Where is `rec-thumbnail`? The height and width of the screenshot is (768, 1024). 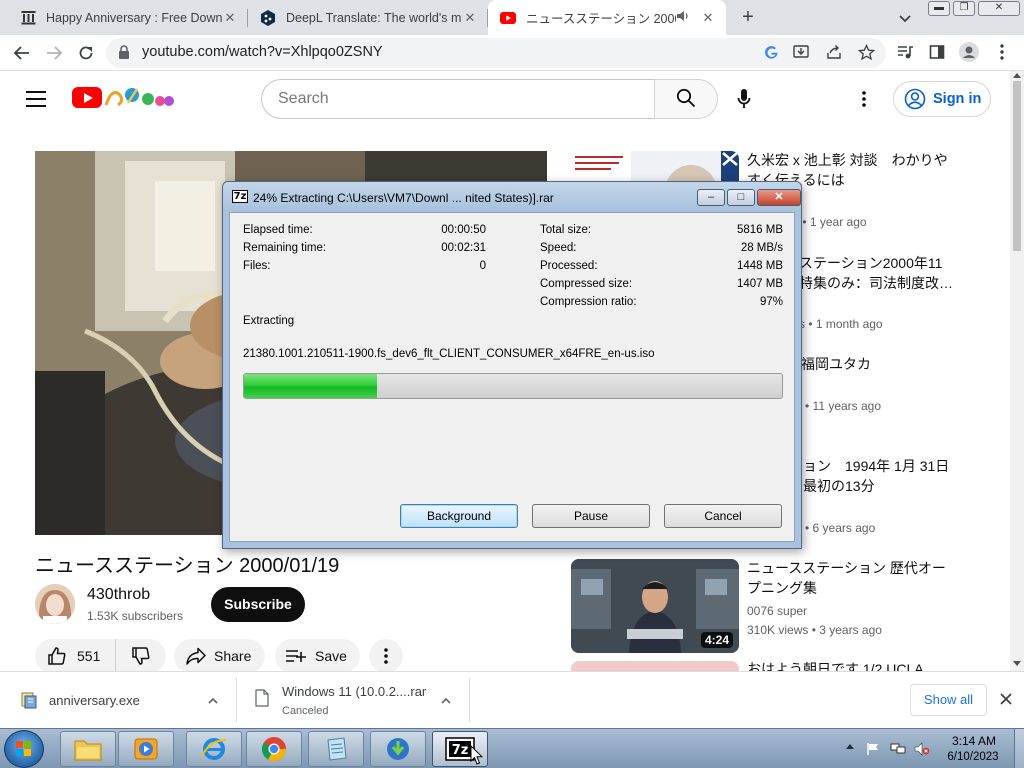 rec-thumbnail is located at coordinates (655, 666).